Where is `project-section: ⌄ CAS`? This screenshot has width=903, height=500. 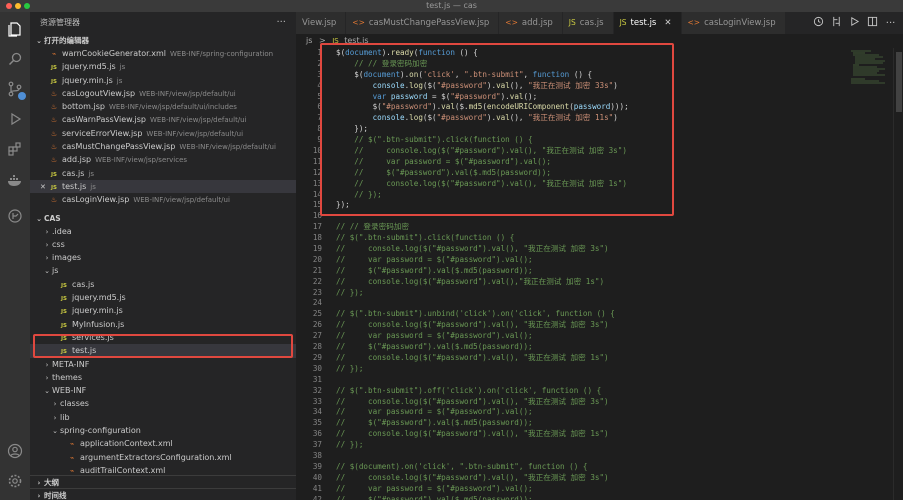
project-section: ⌄ CAS is located at coordinates (163, 218).